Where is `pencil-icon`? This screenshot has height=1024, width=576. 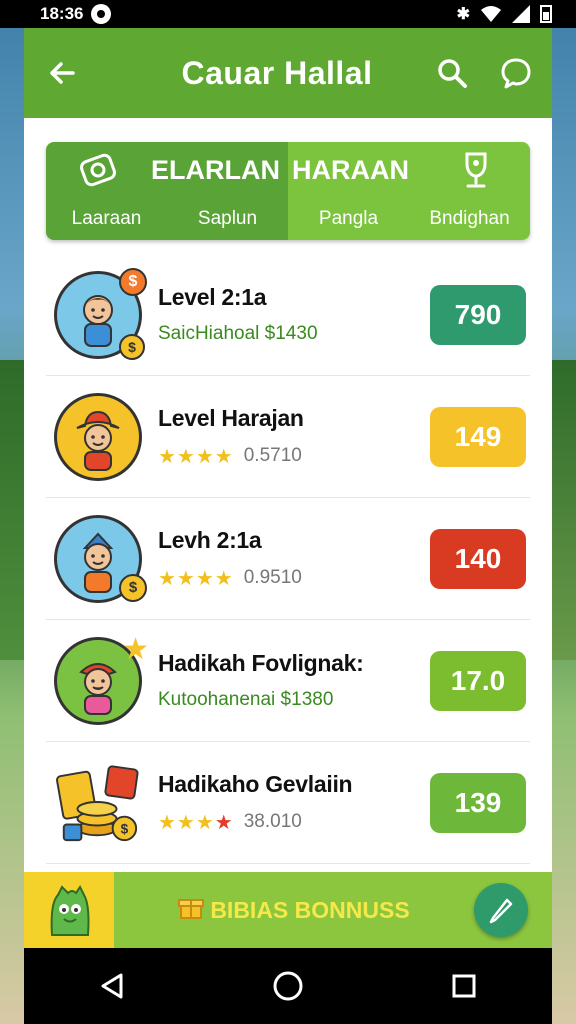 pencil-icon is located at coordinates (501, 911).